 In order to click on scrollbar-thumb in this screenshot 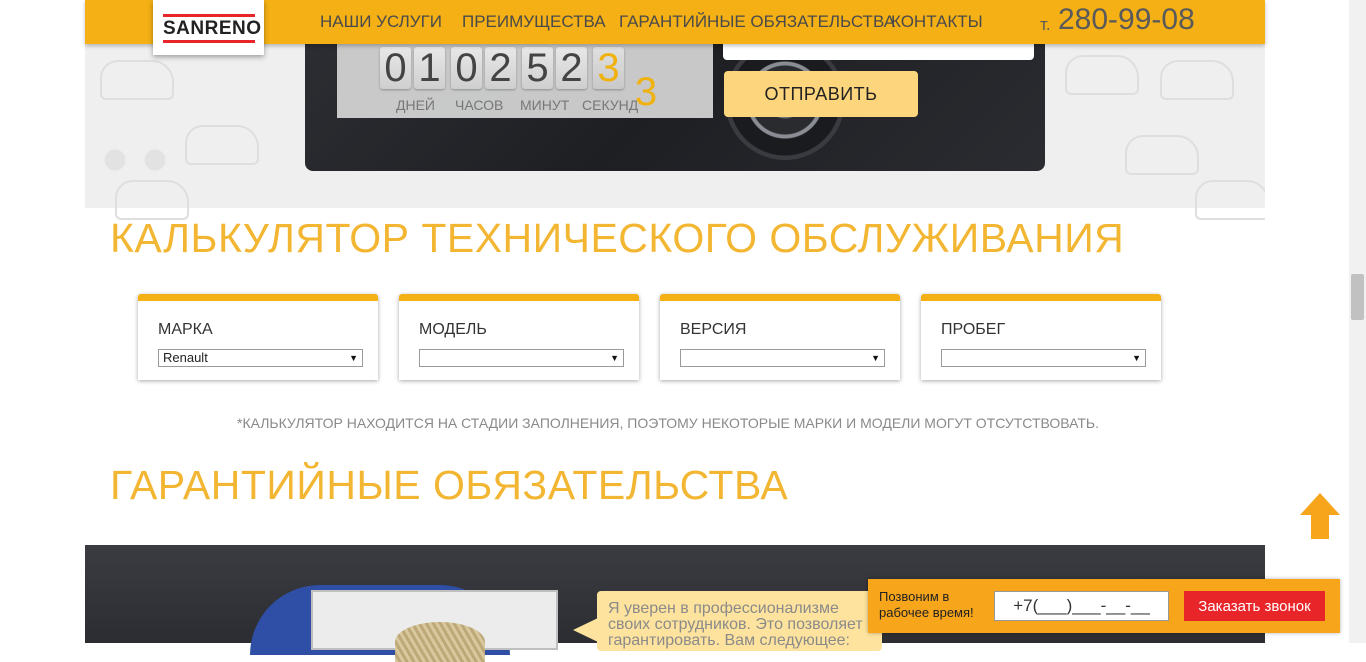, I will do `click(1357, 297)`.